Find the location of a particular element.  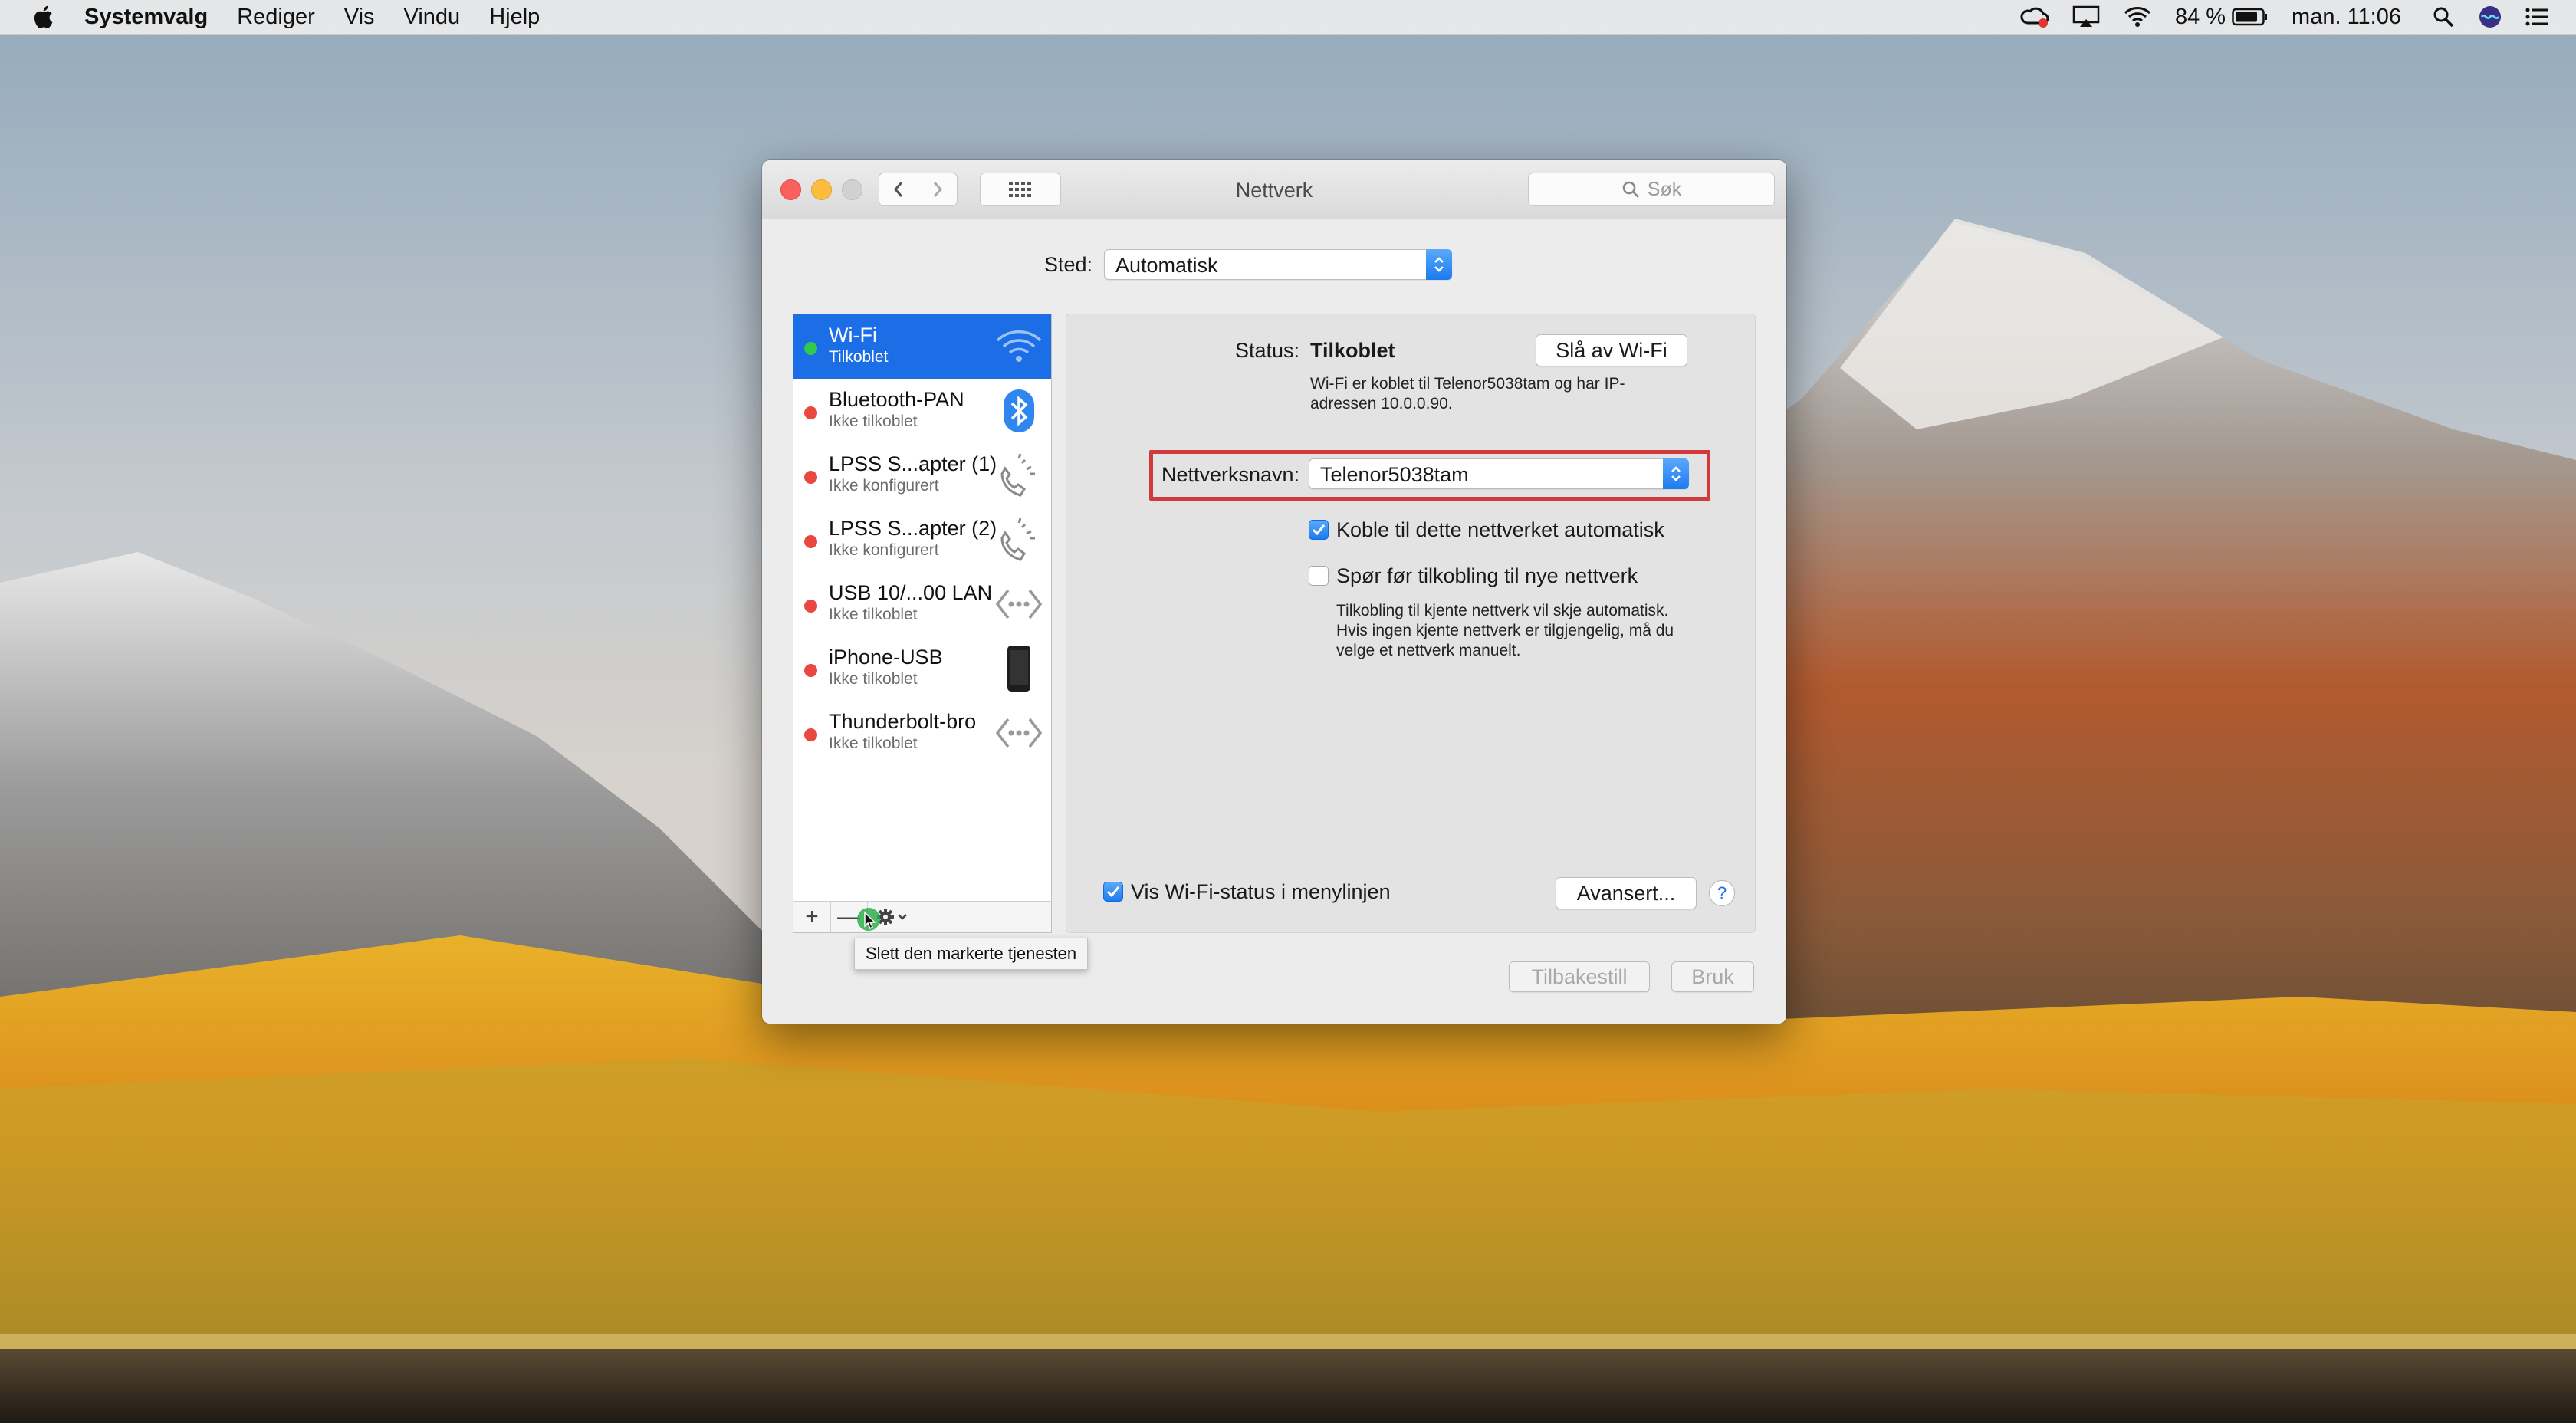

service-item-wifi: Wi-Fi Tilkoblet is located at coordinates (923, 347).